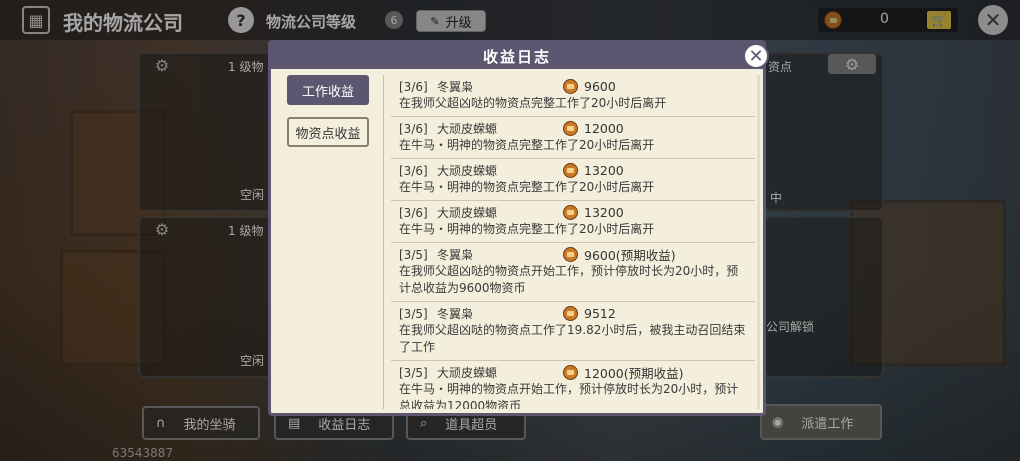 Image resolution: width=1020 pixels, height=461 pixels. I want to click on log-entry: [3/6] 冬翼枭 9600 在我师父超凶哒的物资点完整工作了20小时后离开, so click(573, 96).